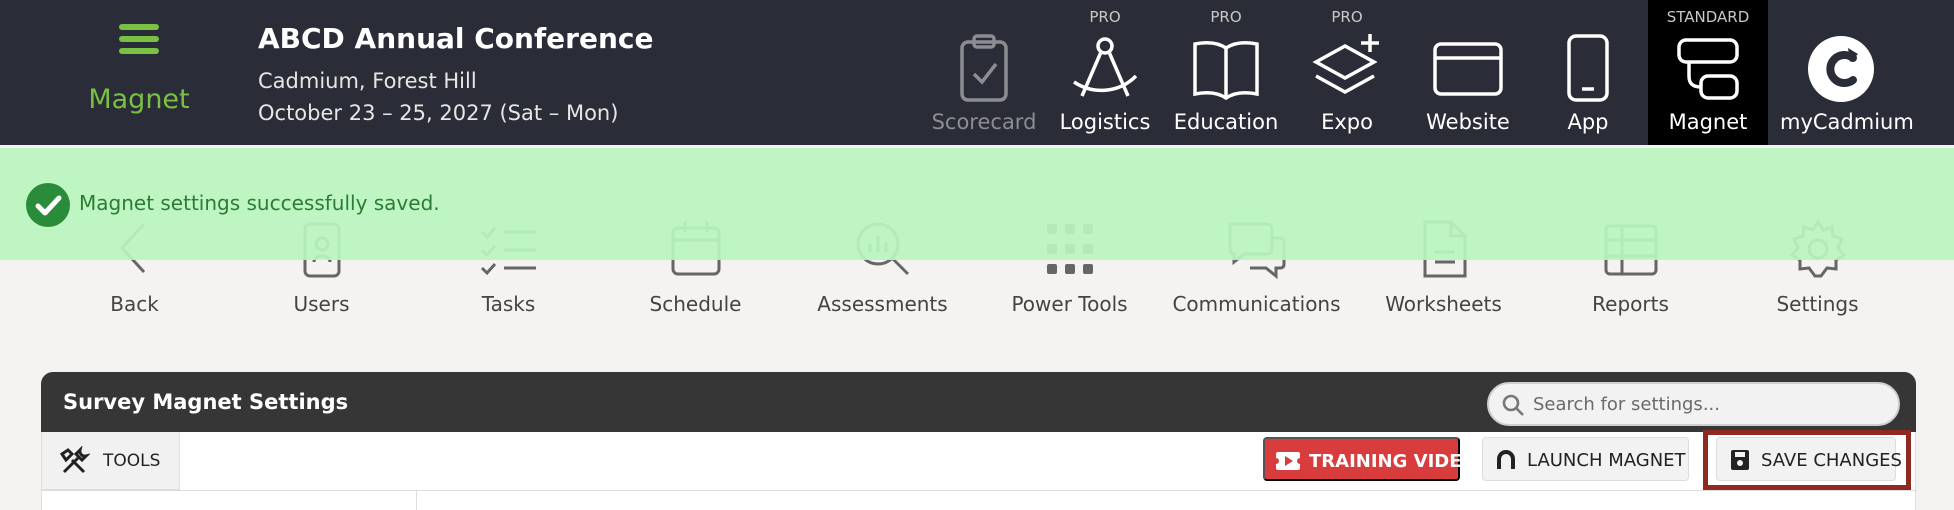  What do you see at coordinates (1708, 404) in the screenshot?
I see `search-input` at bounding box center [1708, 404].